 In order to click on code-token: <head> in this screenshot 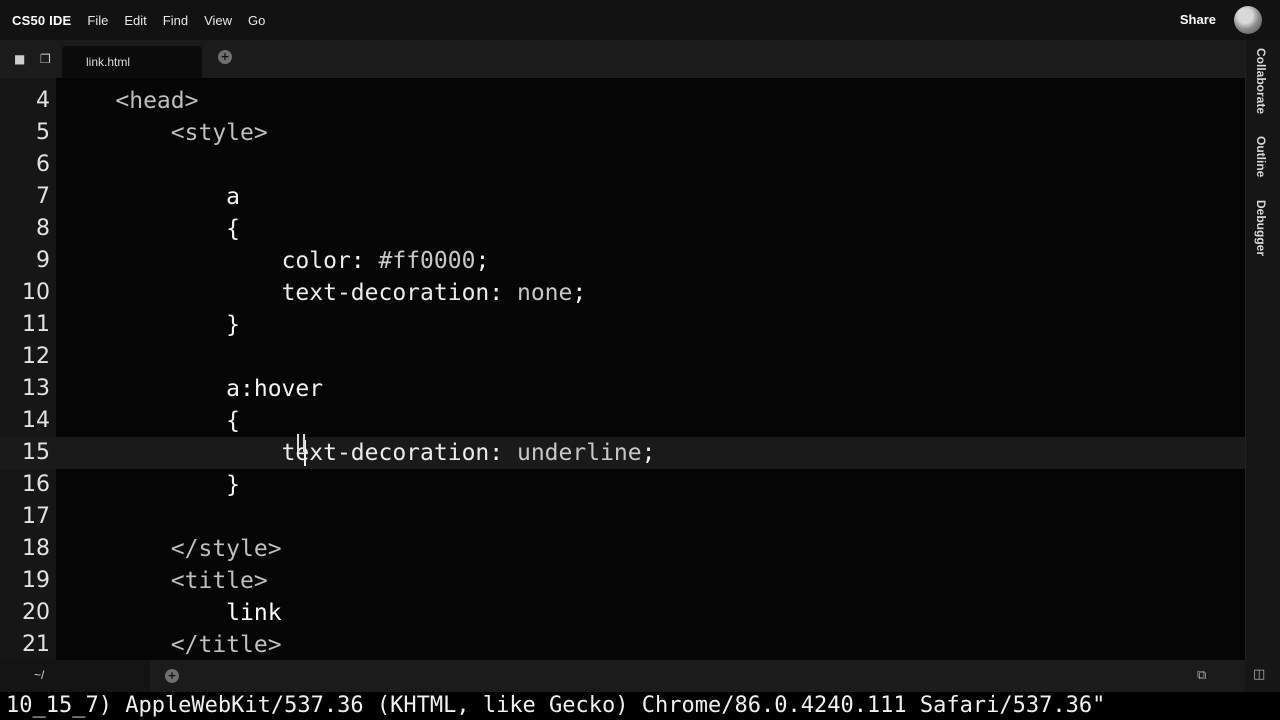, I will do `click(157, 101)`.